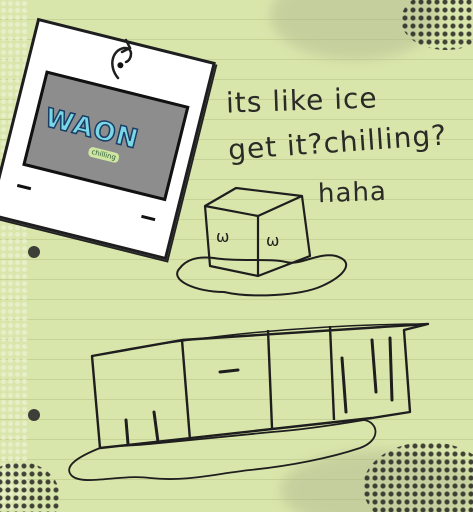 The image size is (473, 512). I want to click on block-letter-strokes, so click(259, 391).